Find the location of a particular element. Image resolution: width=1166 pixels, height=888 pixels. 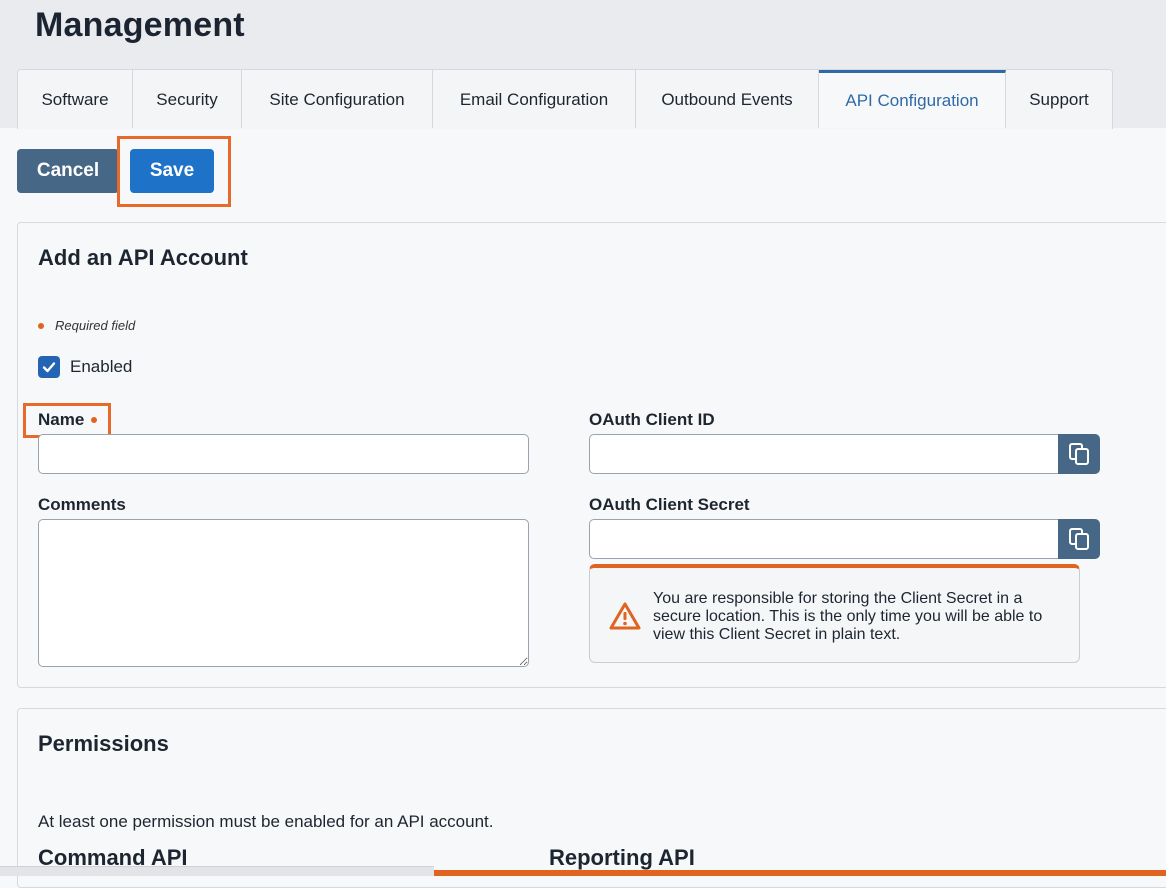

tab-outbound-events: Outbound Events is located at coordinates (727, 99).